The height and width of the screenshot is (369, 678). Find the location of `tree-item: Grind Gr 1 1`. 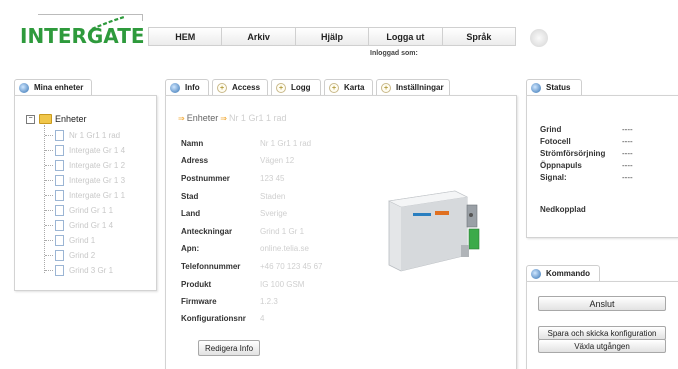

tree-item: Grind Gr 1 1 is located at coordinates (79, 210).